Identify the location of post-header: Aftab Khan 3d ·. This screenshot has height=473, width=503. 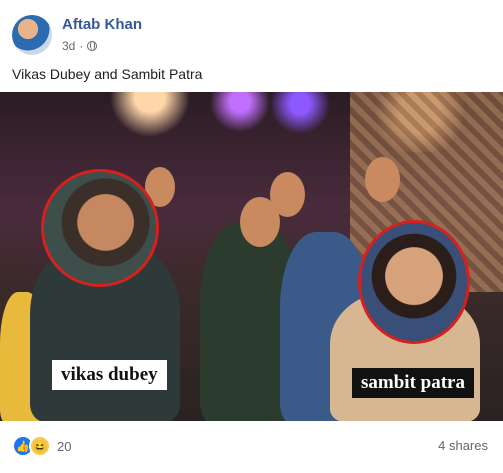
(252, 34).